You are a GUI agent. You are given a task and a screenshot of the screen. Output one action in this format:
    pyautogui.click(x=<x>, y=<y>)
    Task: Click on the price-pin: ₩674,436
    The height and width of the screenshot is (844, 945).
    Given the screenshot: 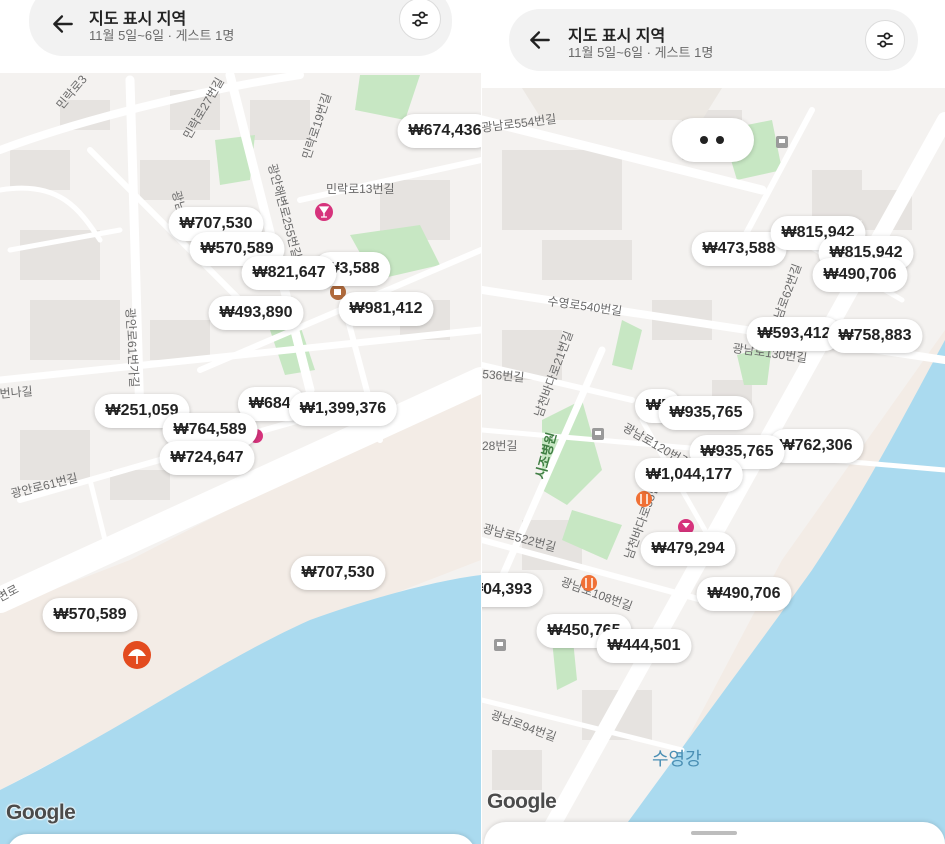 What is the action you would take?
    pyautogui.click(x=439, y=131)
    